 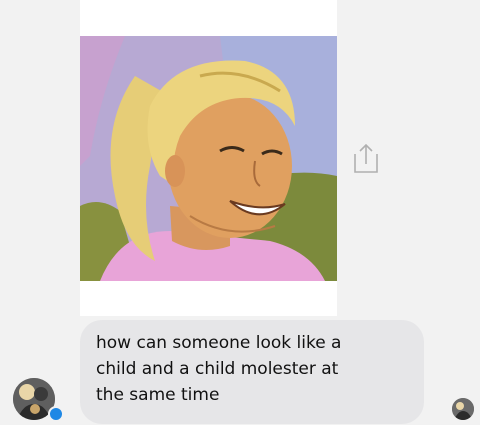 I want to click on share-button, so click(x=366, y=159).